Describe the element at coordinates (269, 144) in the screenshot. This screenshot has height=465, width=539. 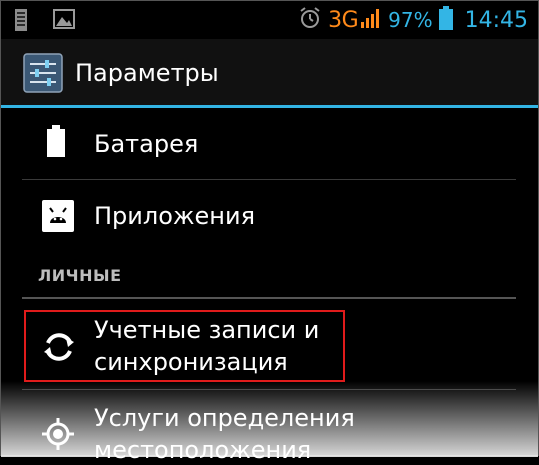
I see `list-item-battery: Батарея` at that location.